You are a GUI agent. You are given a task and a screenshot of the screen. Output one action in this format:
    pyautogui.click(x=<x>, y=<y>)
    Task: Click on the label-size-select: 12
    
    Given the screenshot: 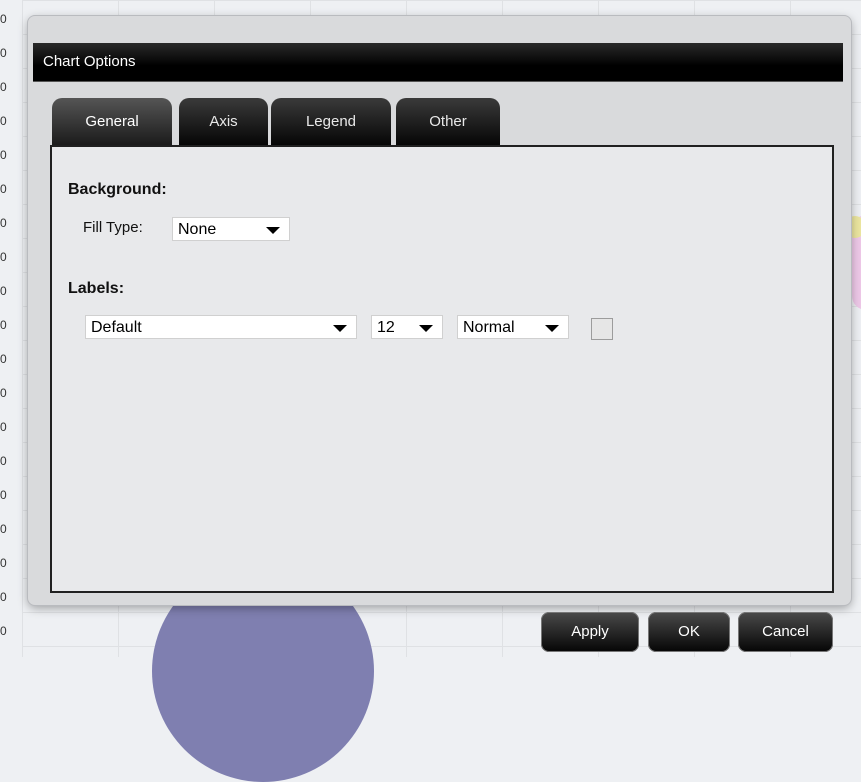 What is the action you would take?
    pyautogui.click(x=407, y=327)
    